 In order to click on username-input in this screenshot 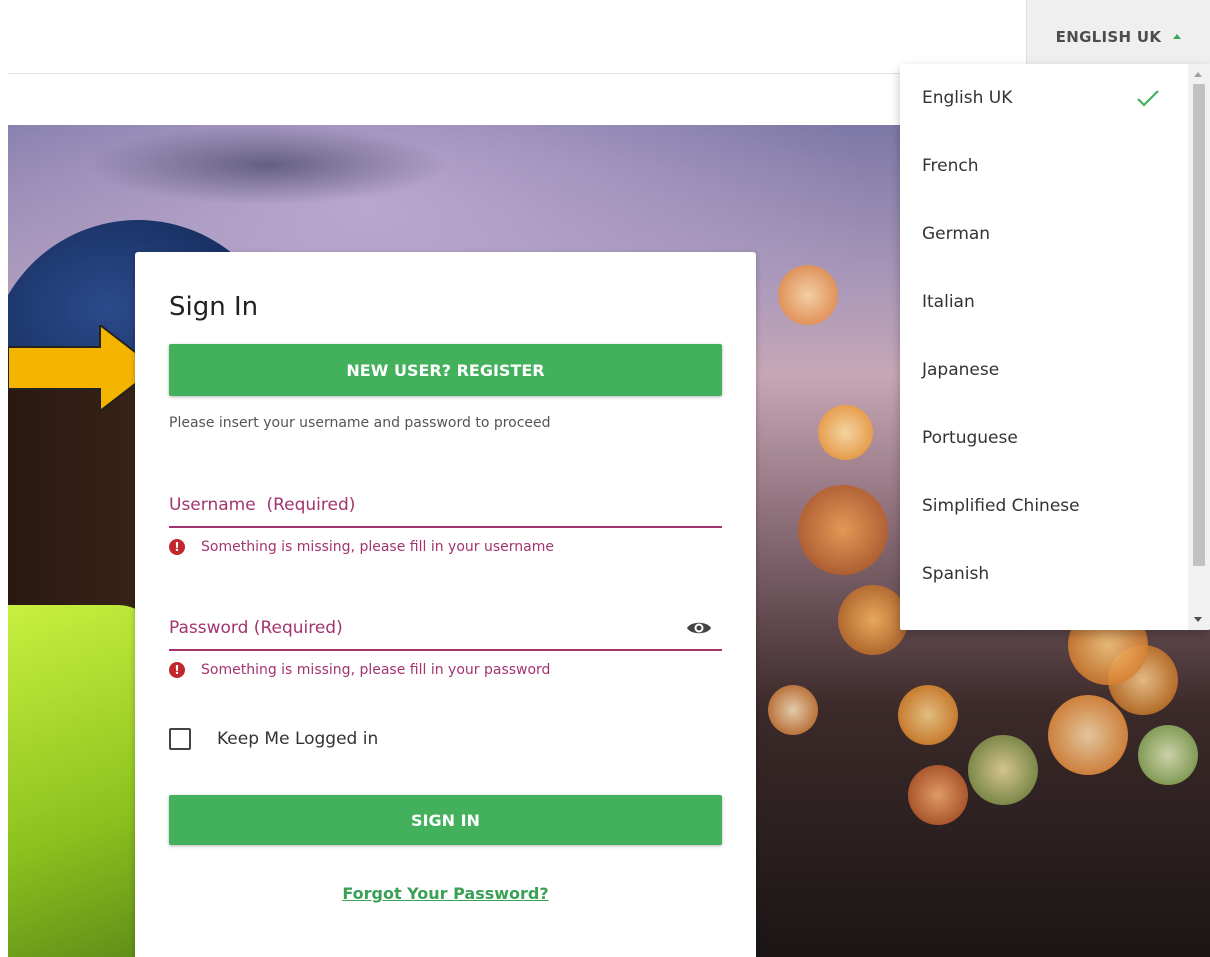, I will do `click(445, 505)`.